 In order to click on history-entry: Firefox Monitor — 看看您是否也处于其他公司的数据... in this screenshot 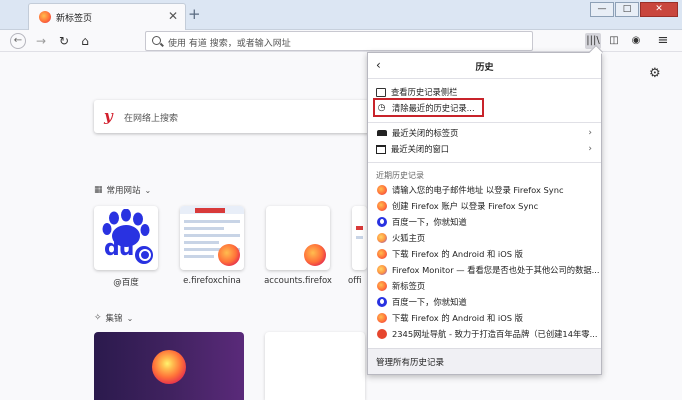, I will do `click(484, 270)`.